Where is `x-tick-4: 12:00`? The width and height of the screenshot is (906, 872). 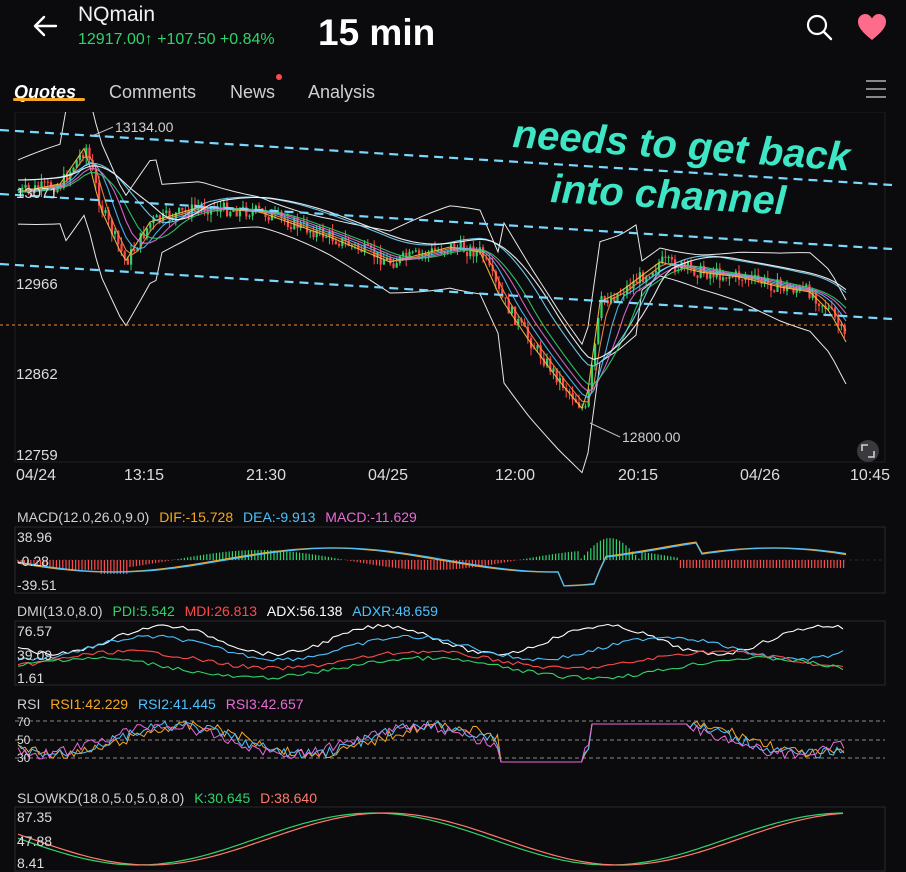 x-tick-4: 12:00 is located at coordinates (515, 475).